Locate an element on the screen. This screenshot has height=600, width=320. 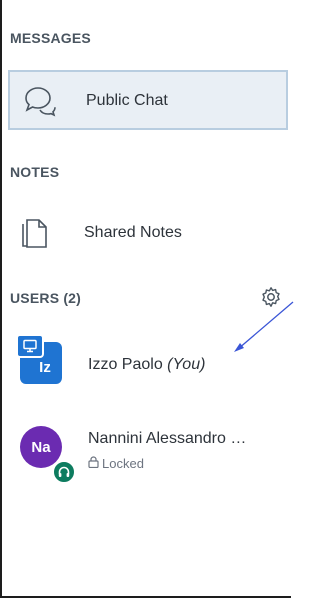
chat-bubbles-icon is located at coordinates (39, 101).